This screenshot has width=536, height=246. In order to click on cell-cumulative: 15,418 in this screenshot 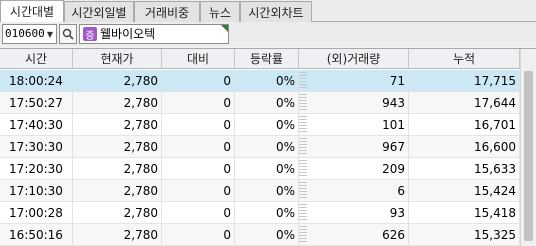, I will do `click(464, 213)`.